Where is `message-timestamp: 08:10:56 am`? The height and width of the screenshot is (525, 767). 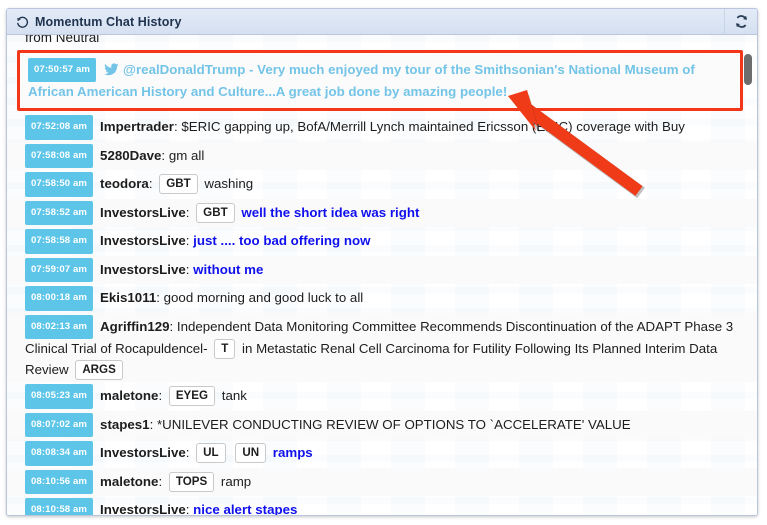 message-timestamp: 08:10:56 am is located at coordinates (59, 481).